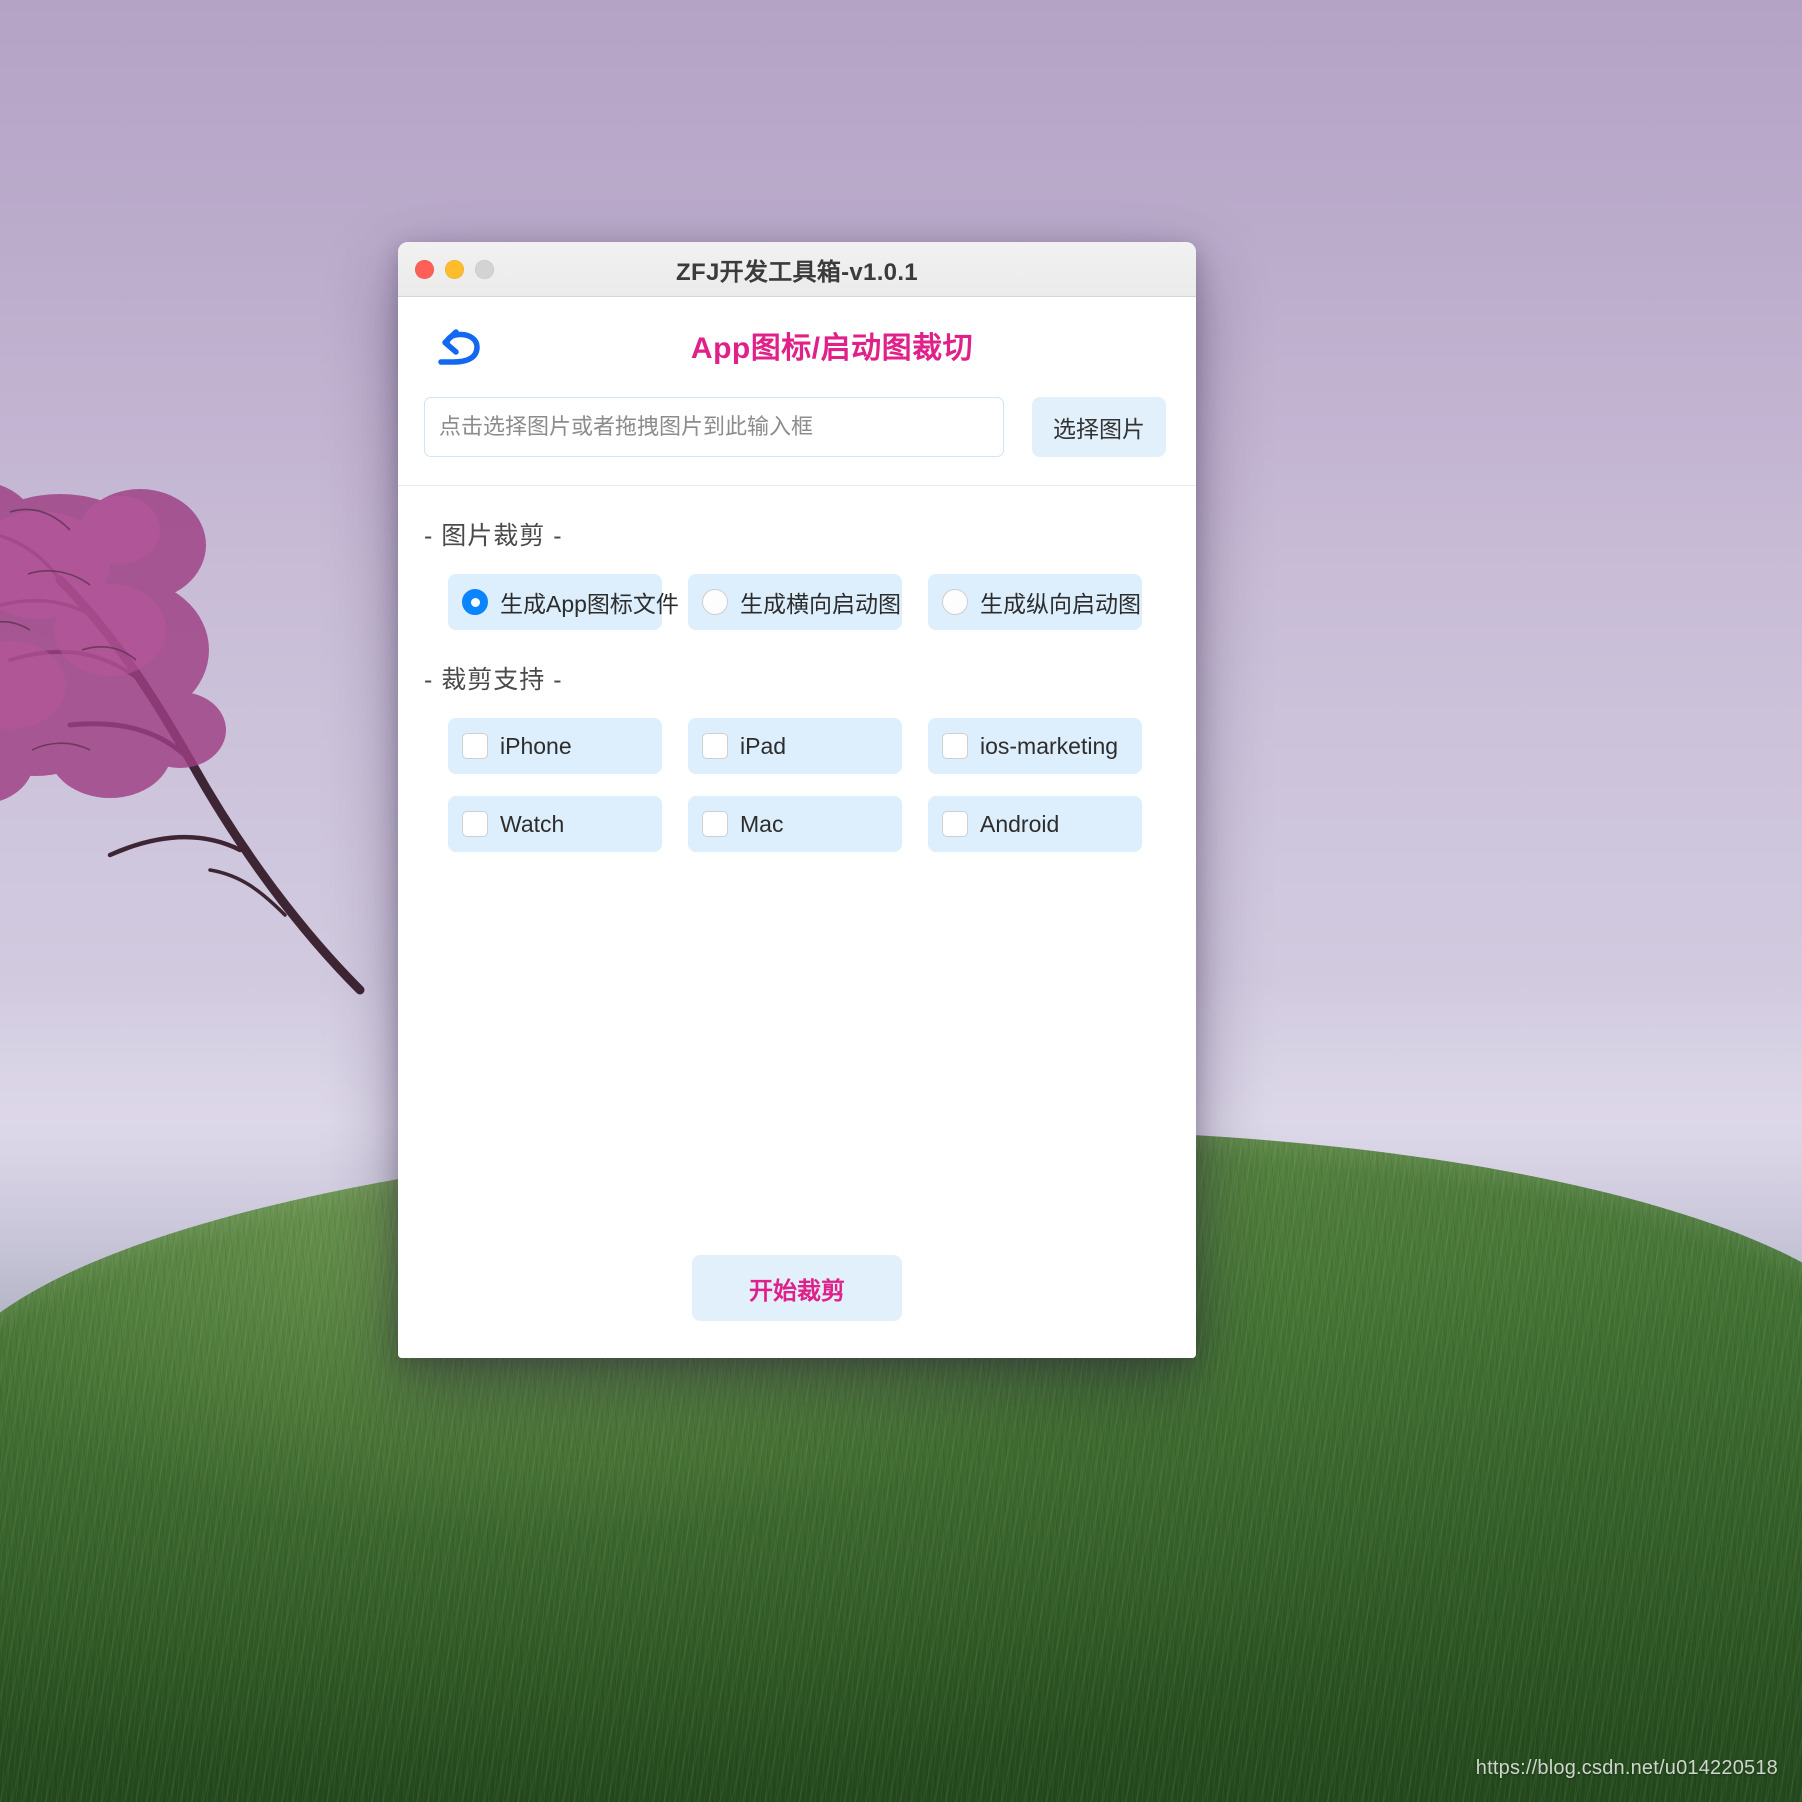 This screenshot has width=1802, height=1802. What do you see at coordinates (424, 269) in the screenshot?
I see `close-button` at bounding box center [424, 269].